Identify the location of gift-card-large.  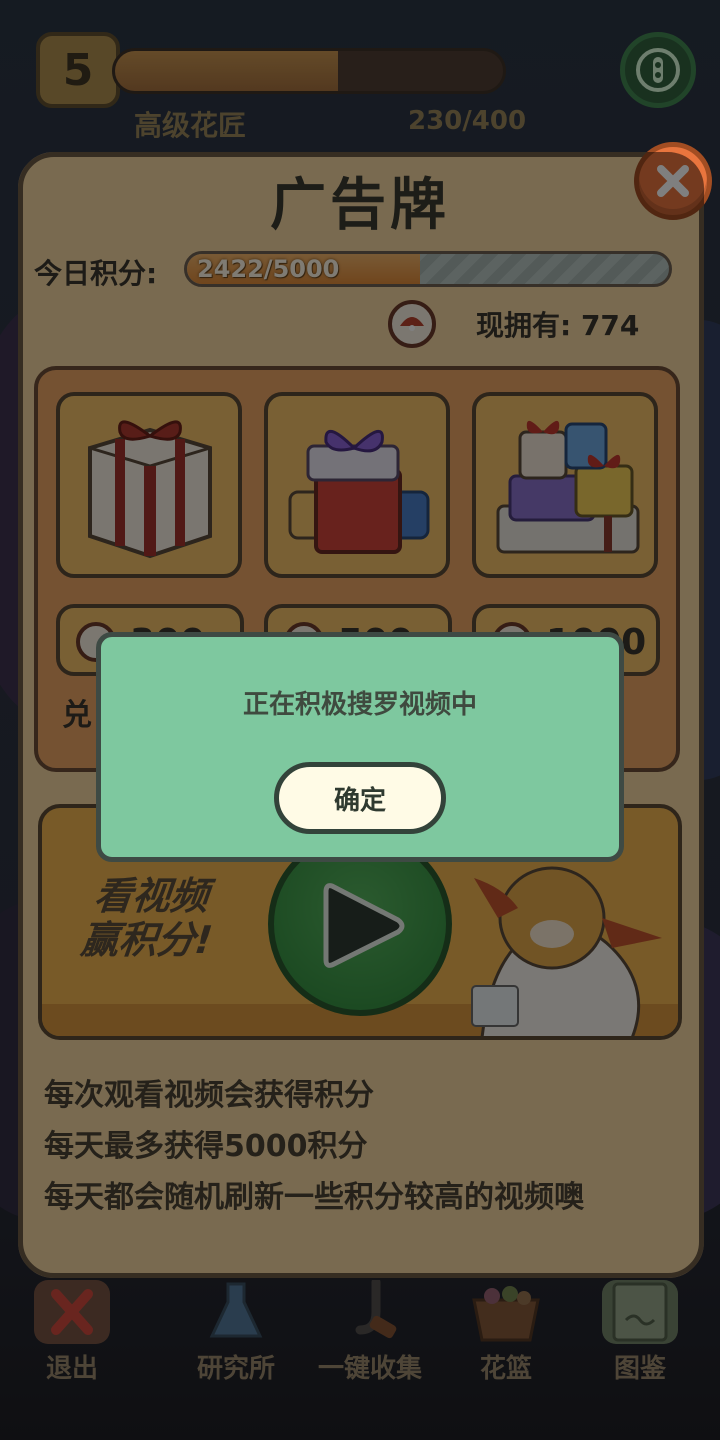
(565, 485).